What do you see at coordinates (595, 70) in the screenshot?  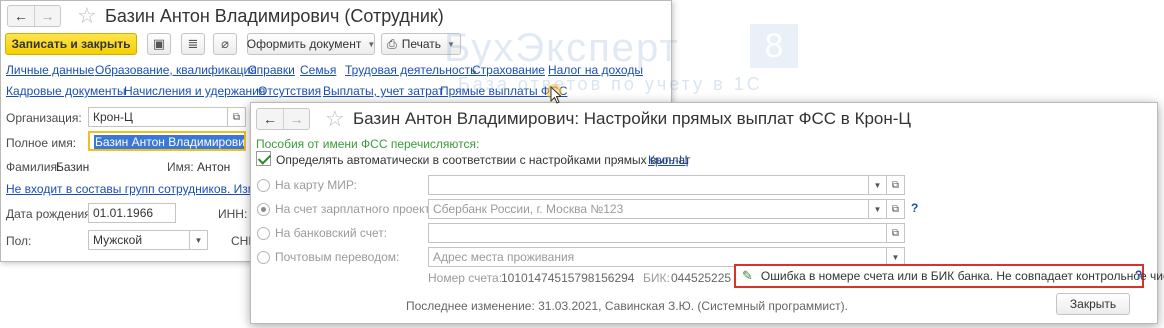 I see `link-income-tax: Налог на доходы` at bounding box center [595, 70].